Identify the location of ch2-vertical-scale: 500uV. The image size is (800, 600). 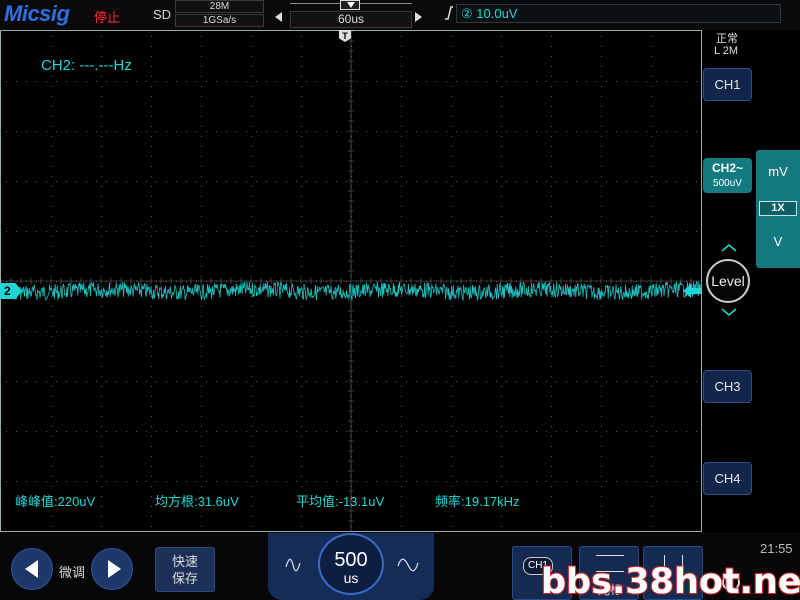
(727, 183).